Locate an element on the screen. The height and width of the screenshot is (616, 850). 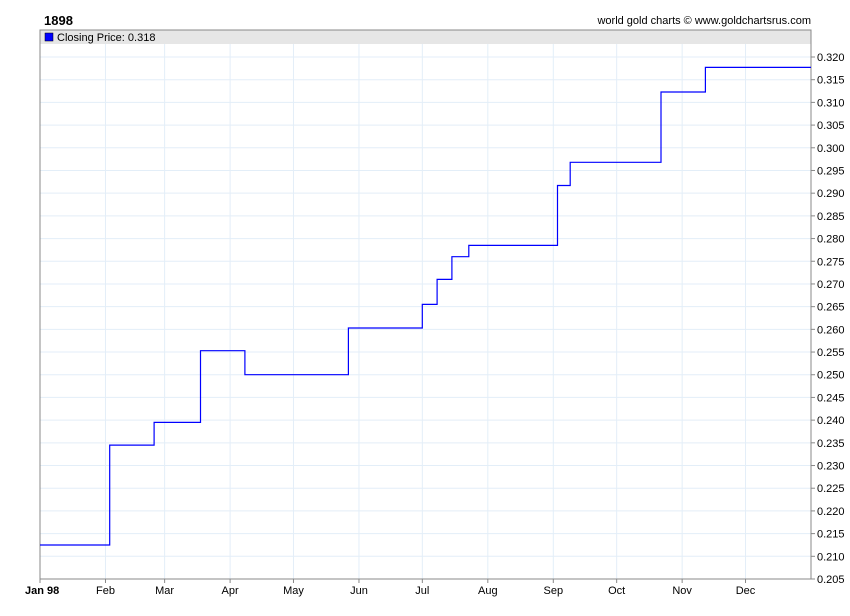
y-tick-label: 0.205 is located at coordinates (831, 580).